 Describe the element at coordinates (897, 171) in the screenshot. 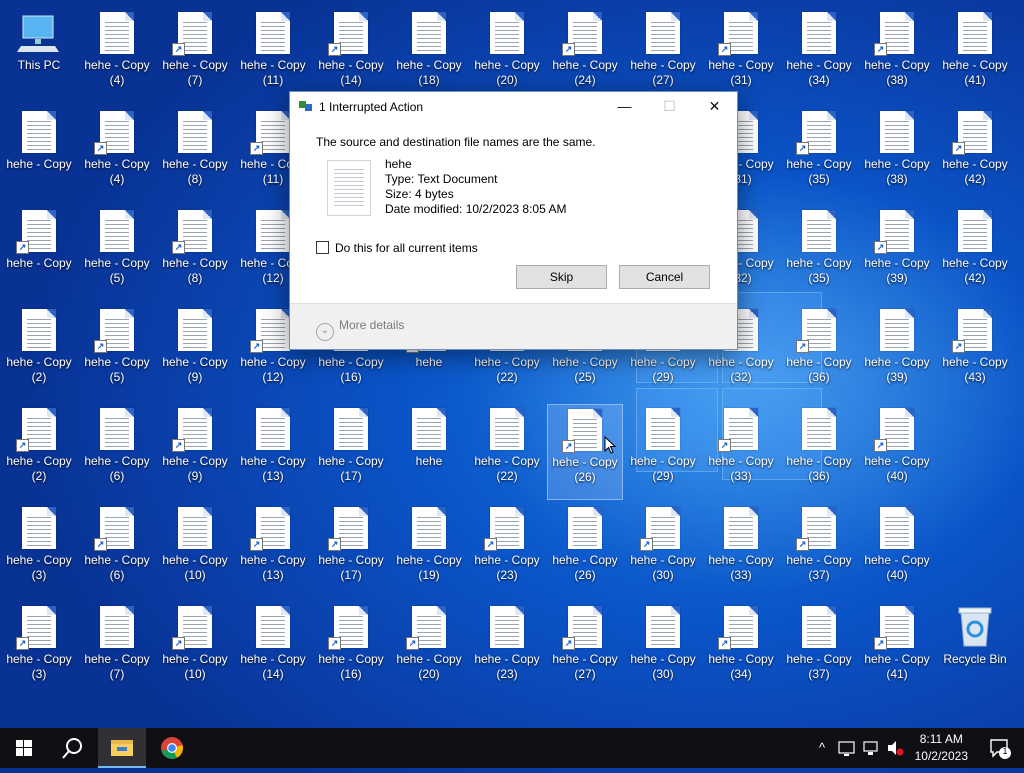

I see `desktop-icon-label: hehe - Copy (38)` at that location.